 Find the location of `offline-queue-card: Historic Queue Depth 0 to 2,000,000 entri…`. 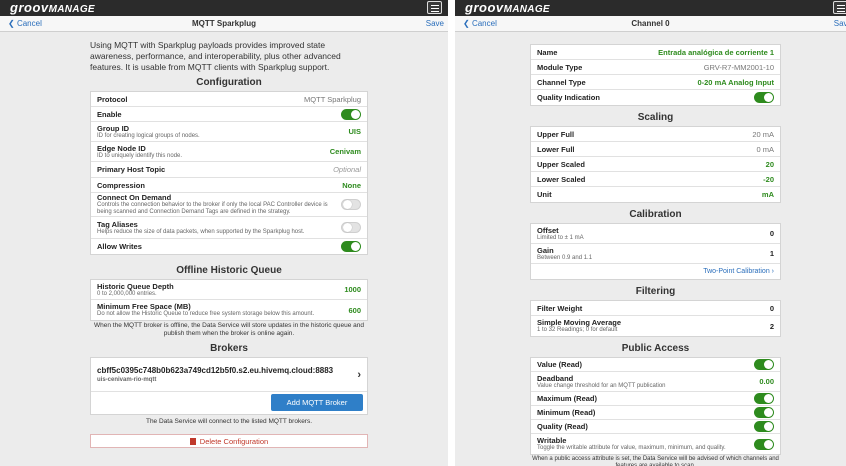

offline-queue-card: Historic Queue Depth 0 to 2,000,000 entri… is located at coordinates (229, 300).